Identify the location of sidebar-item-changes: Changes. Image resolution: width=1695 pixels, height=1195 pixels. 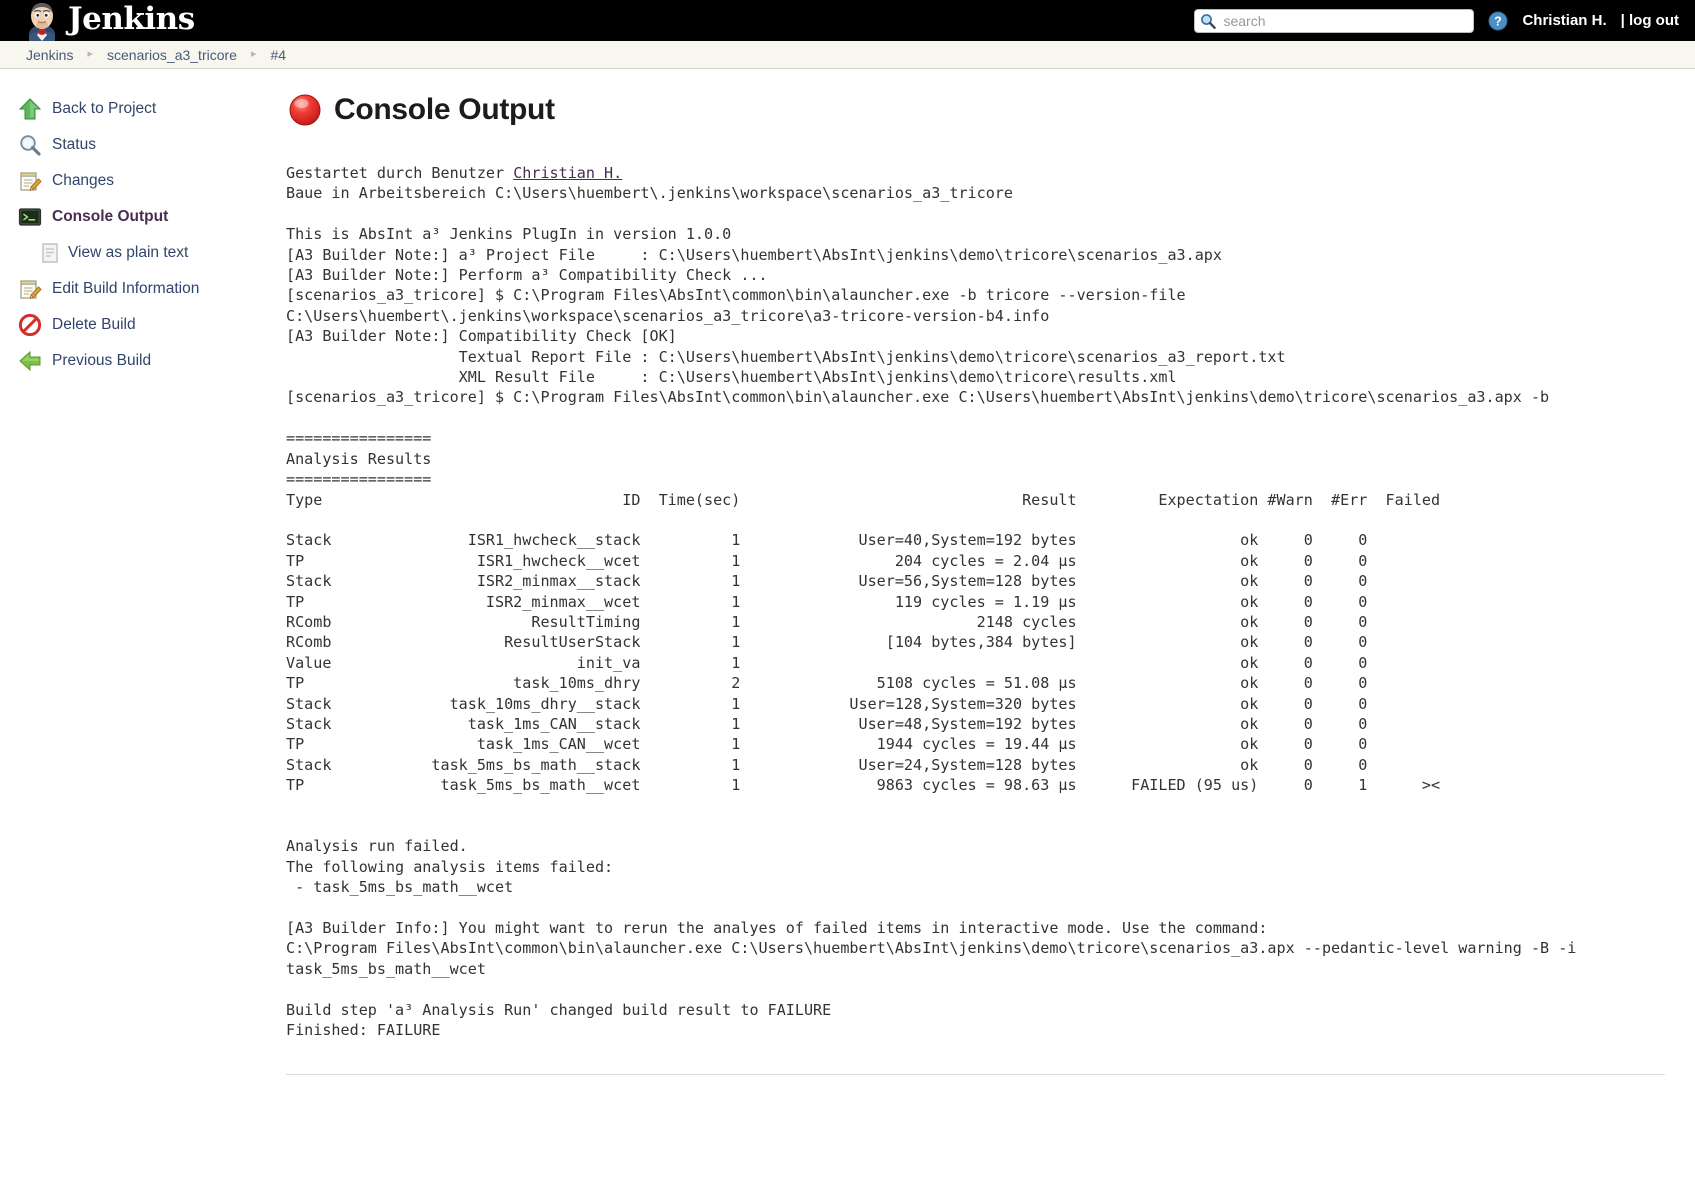
(134, 181).